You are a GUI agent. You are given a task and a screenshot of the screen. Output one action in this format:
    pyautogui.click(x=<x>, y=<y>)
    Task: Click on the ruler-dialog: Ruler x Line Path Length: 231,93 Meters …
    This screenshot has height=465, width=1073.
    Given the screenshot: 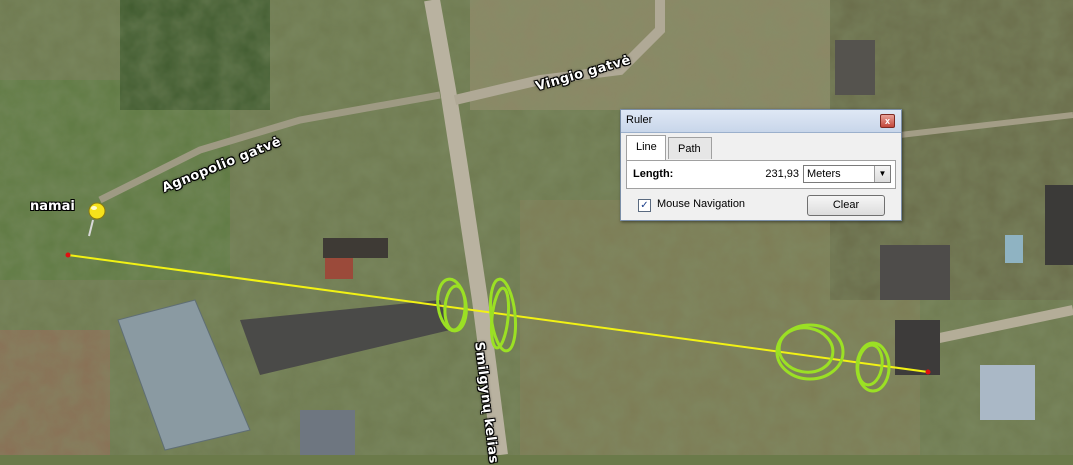 What is the action you would take?
    pyautogui.click(x=761, y=165)
    